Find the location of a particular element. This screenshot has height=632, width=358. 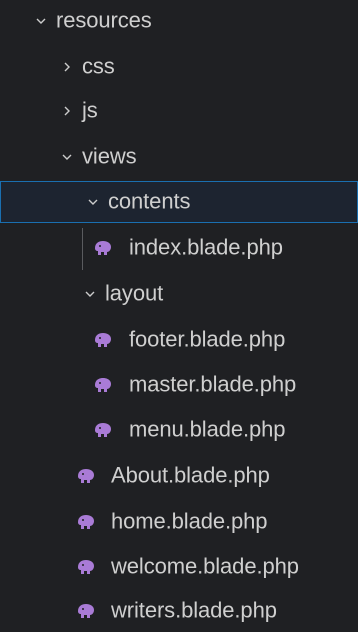

folder-label: resources is located at coordinates (104, 20).